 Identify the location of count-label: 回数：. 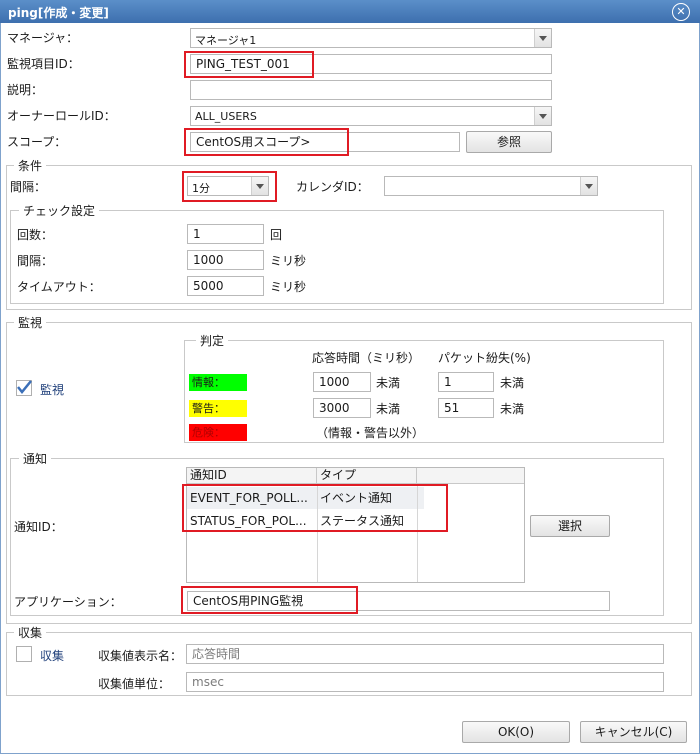
(35, 235).